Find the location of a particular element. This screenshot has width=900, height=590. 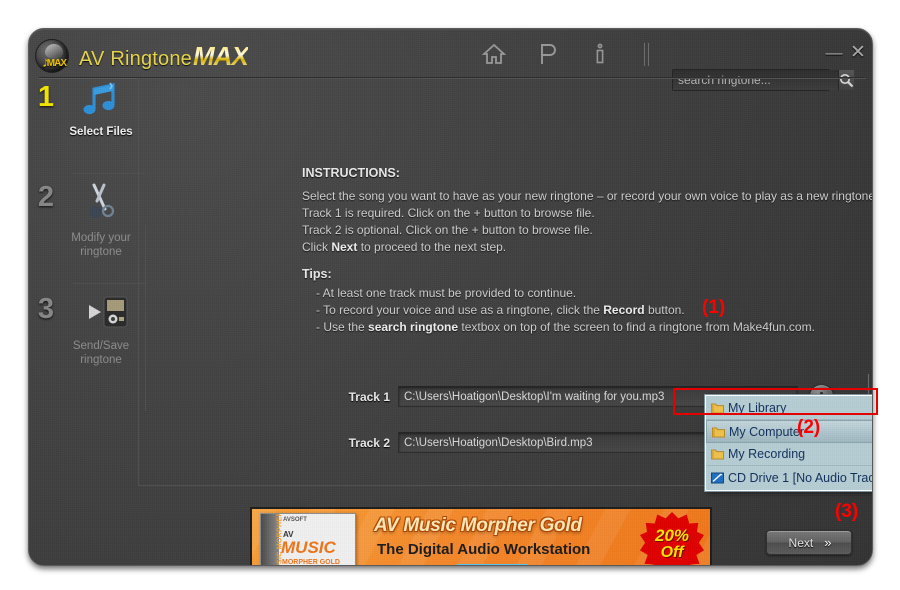

sidebar-item-send-save-ringtone: 3 Send/Save ringtone is located at coordinates (84, 330).